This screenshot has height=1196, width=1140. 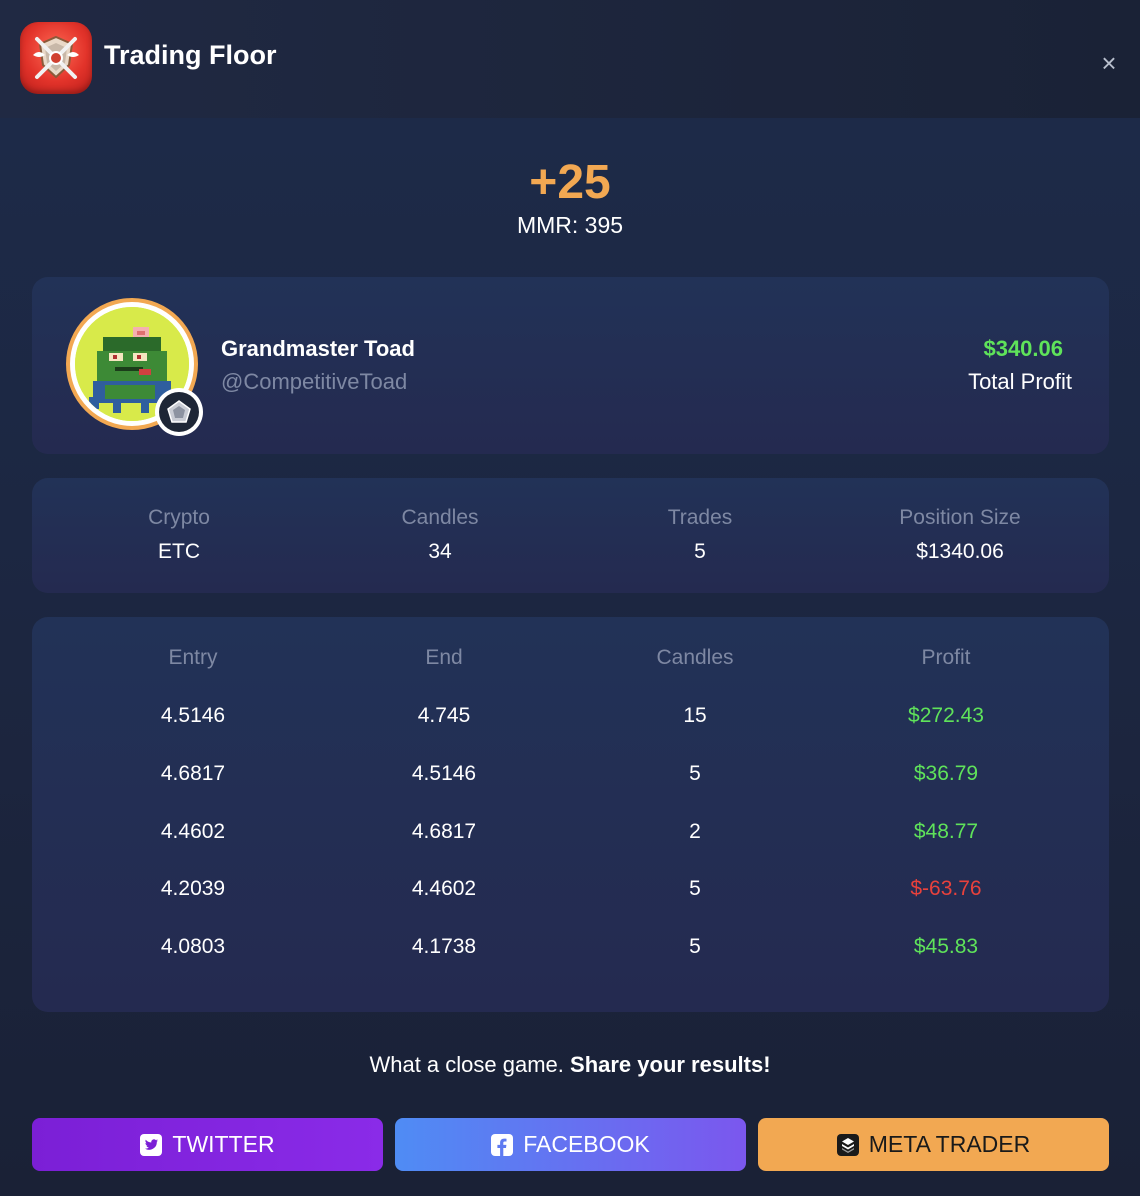 I want to click on twitter-share-button: TWITTER, so click(x=207, y=1144).